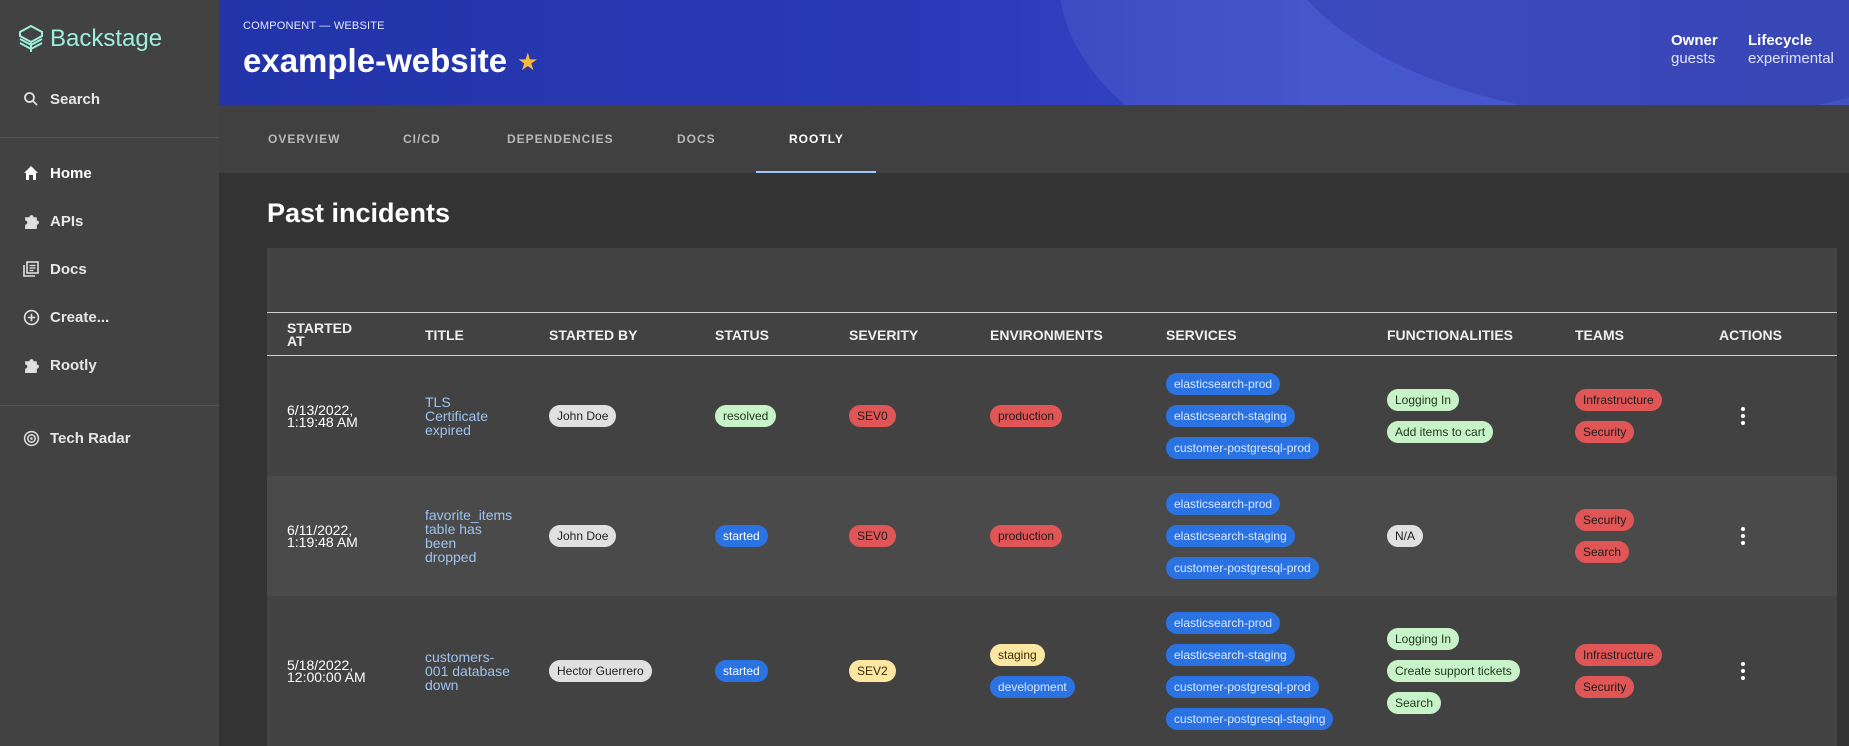 The height and width of the screenshot is (746, 1849). I want to click on column-header-environments: ENVIRONMENTS, so click(1046, 335).